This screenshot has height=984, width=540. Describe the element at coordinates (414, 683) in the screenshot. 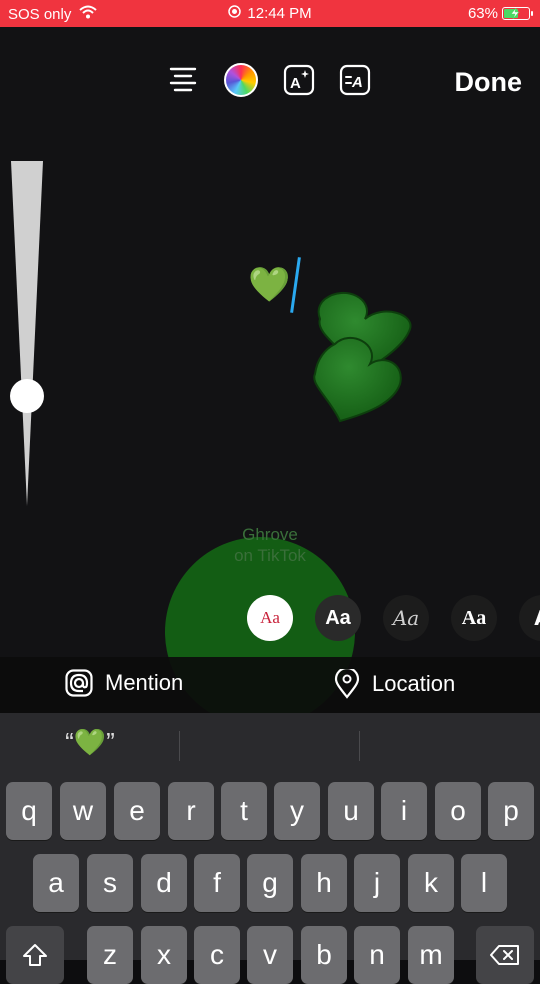

I see `location-label: Location` at that location.